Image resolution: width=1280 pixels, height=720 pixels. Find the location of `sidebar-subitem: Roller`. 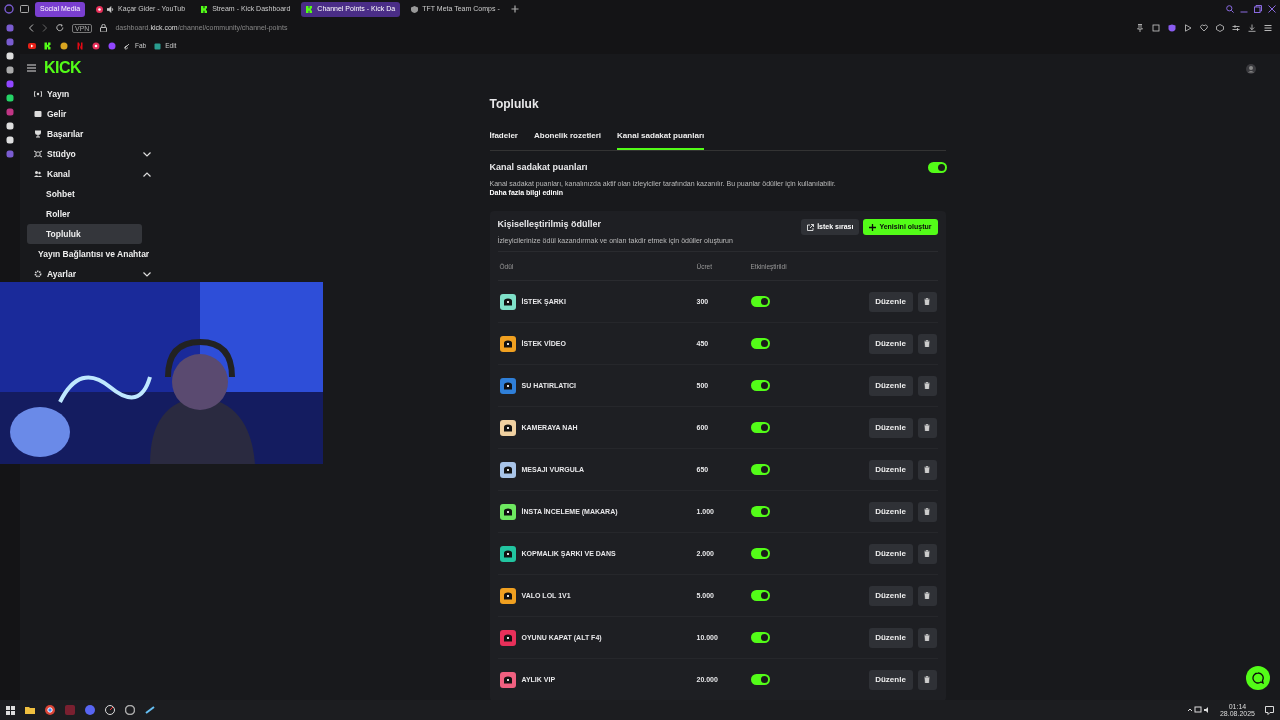

sidebar-subitem: Roller is located at coordinates (84, 214).